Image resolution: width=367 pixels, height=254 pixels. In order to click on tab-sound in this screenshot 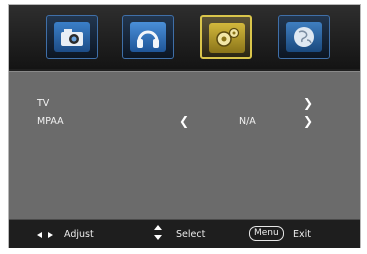, I will do `click(148, 37)`.